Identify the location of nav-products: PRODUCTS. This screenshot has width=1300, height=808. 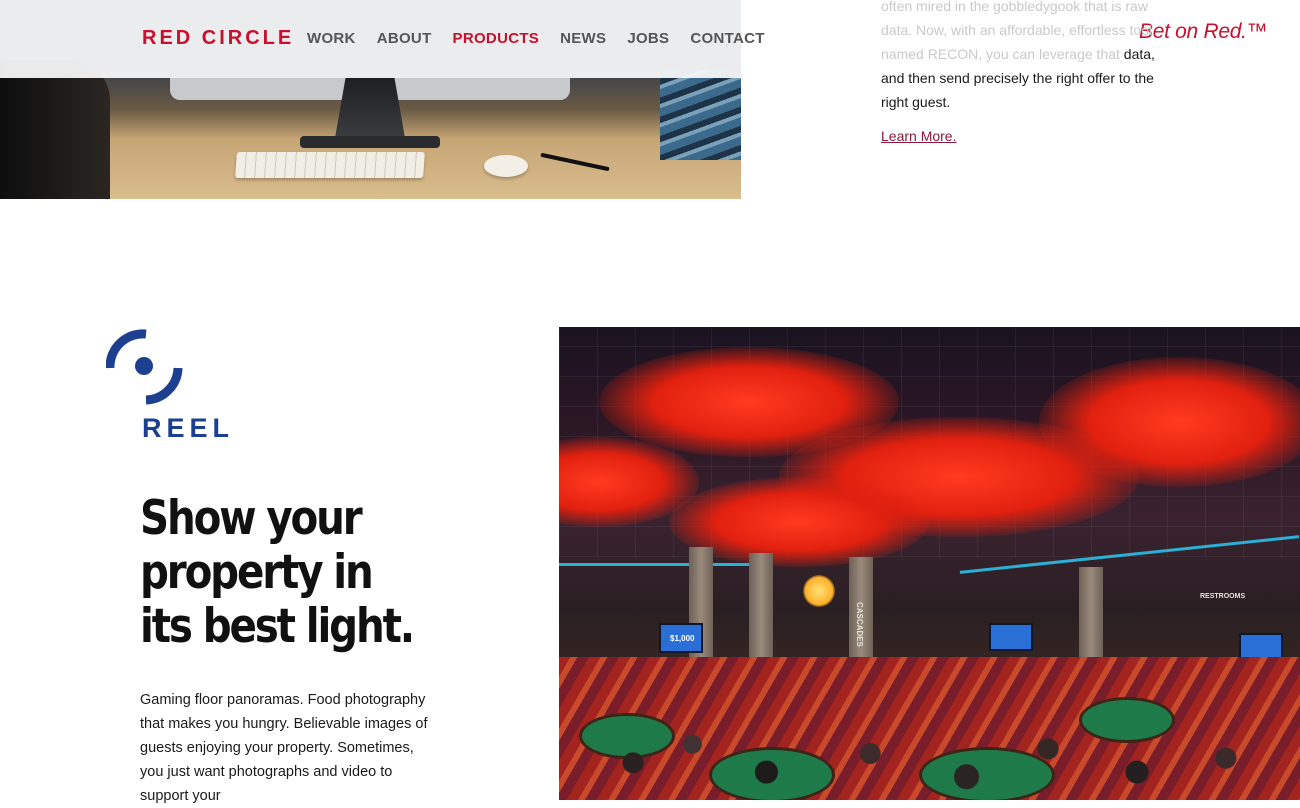
(496, 38).